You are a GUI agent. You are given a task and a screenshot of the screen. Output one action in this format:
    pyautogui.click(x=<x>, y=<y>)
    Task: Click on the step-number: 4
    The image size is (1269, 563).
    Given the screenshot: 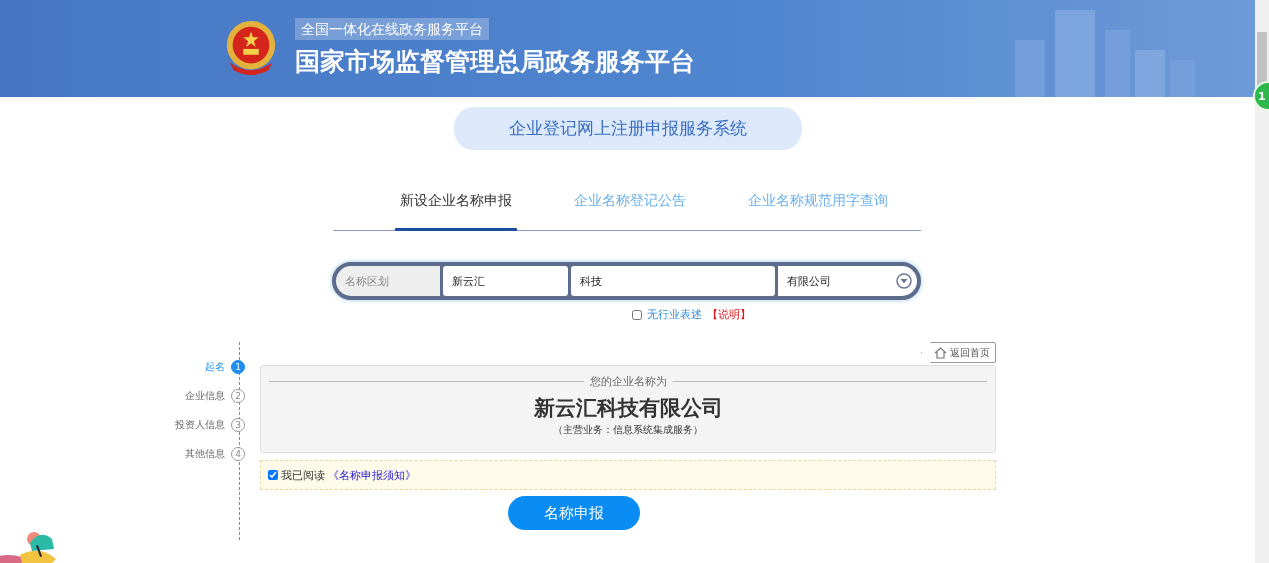 What is the action you would take?
    pyautogui.click(x=238, y=454)
    